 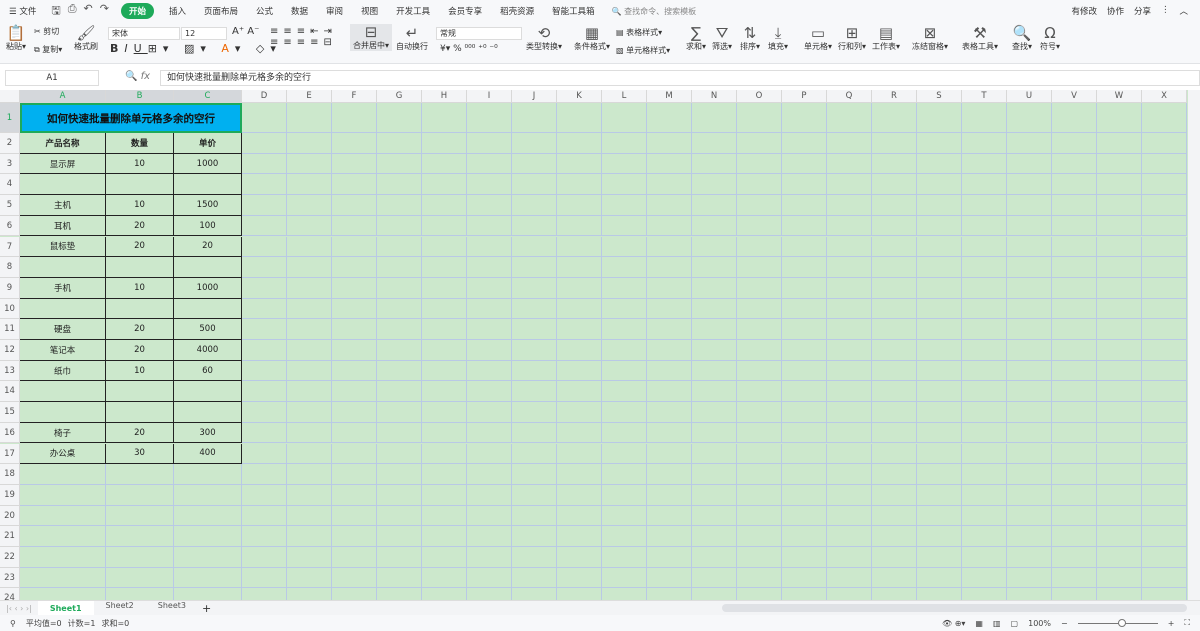 What do you see at coordinates (10, 143) in the screenshot?
I see `row-header-2: 2` at bounding box center [10, 143].